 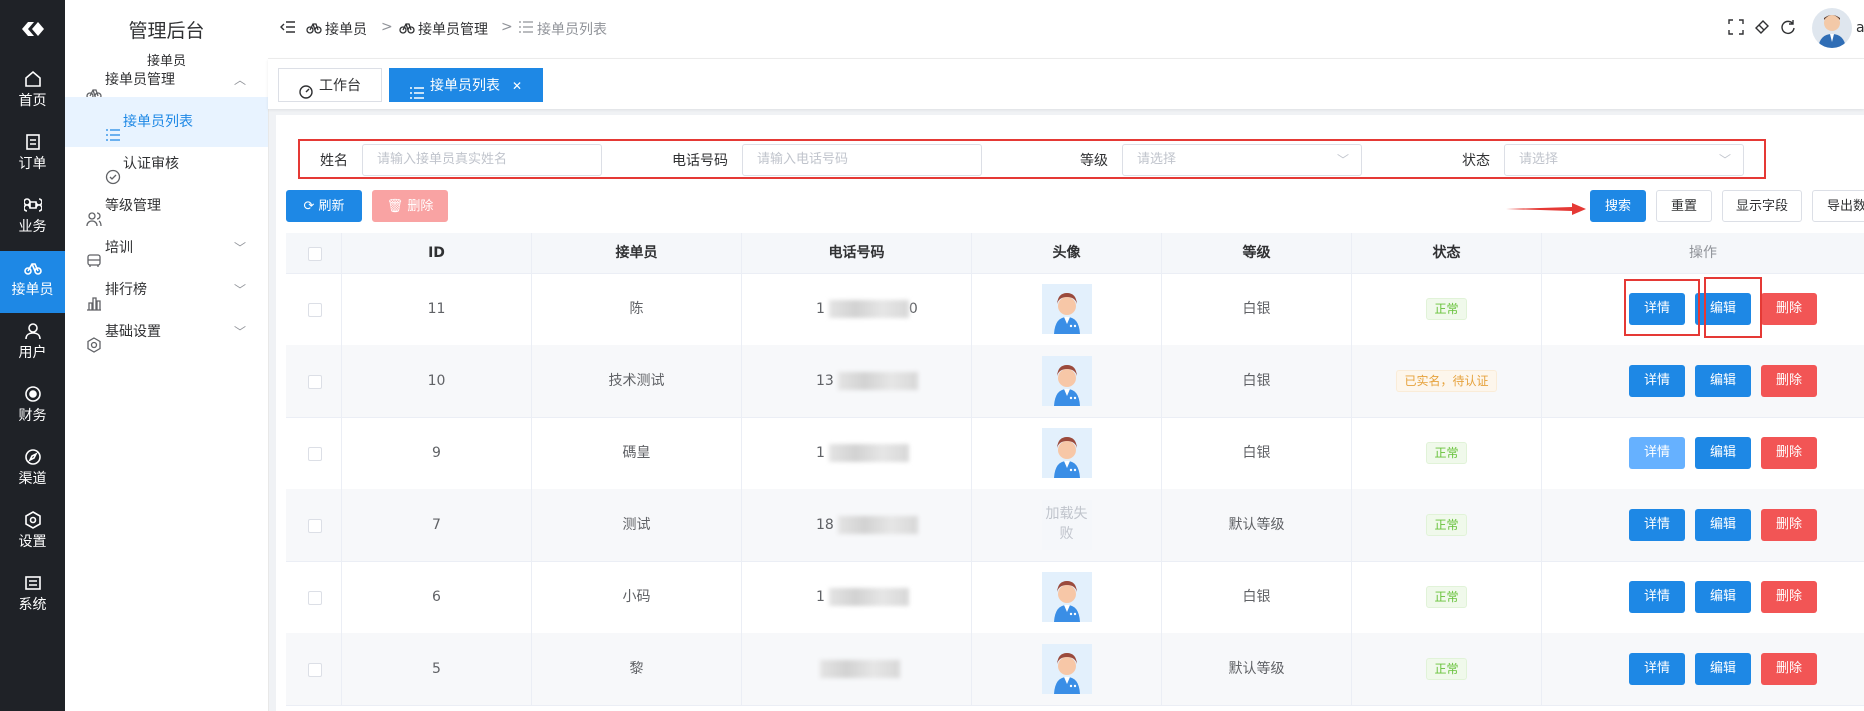 I want to click on level-select: 请选择 ﹀, so click(x=1242, y=160).